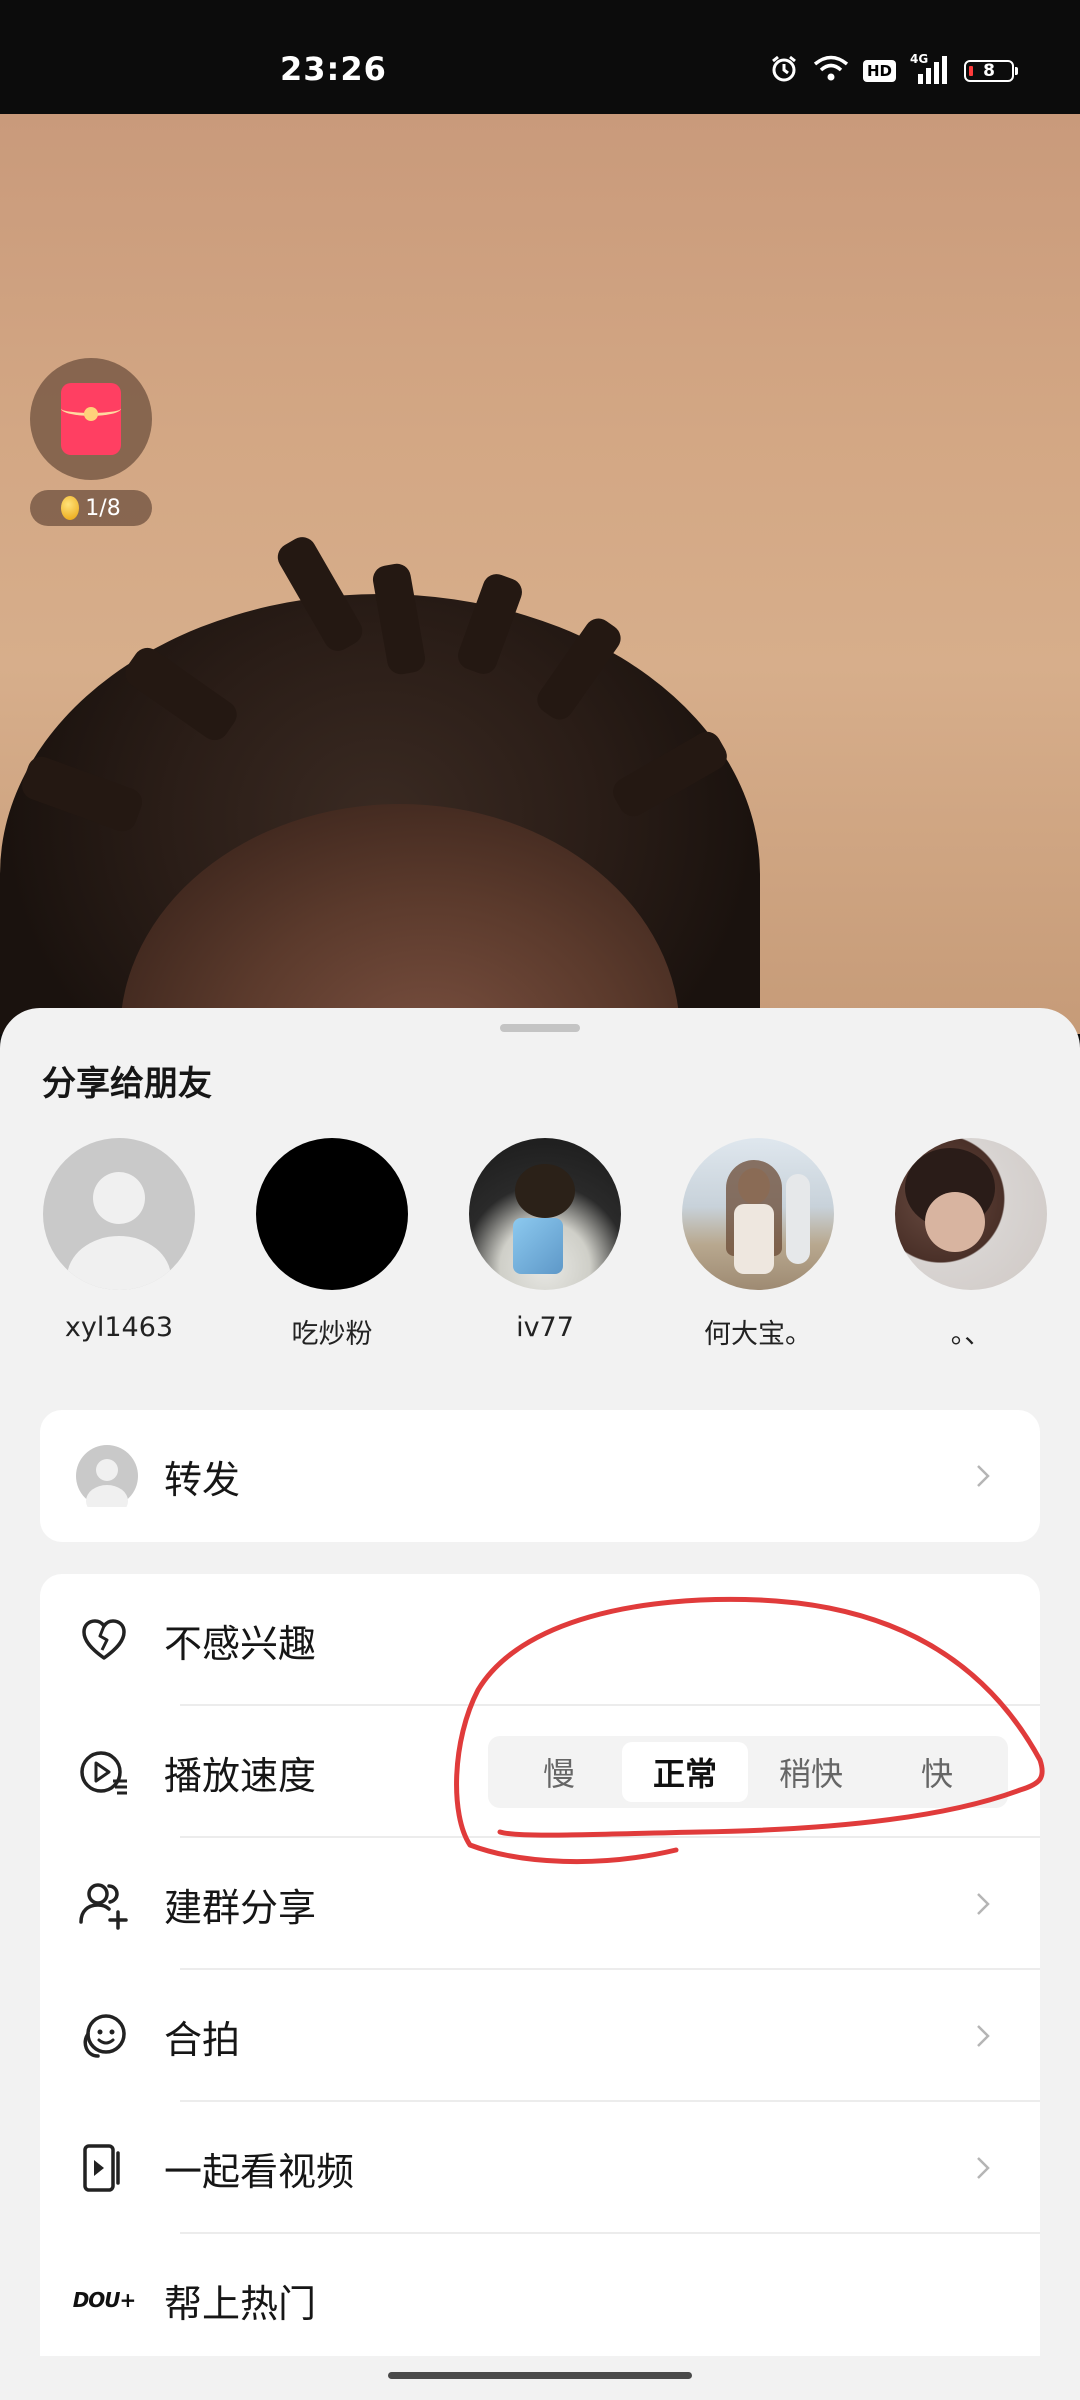 The image size is (1080, 2400). What do you see at coordinates (991, 71) in the screenshot?
I see `battery-icon: 8` at bounding box center [991, 71].